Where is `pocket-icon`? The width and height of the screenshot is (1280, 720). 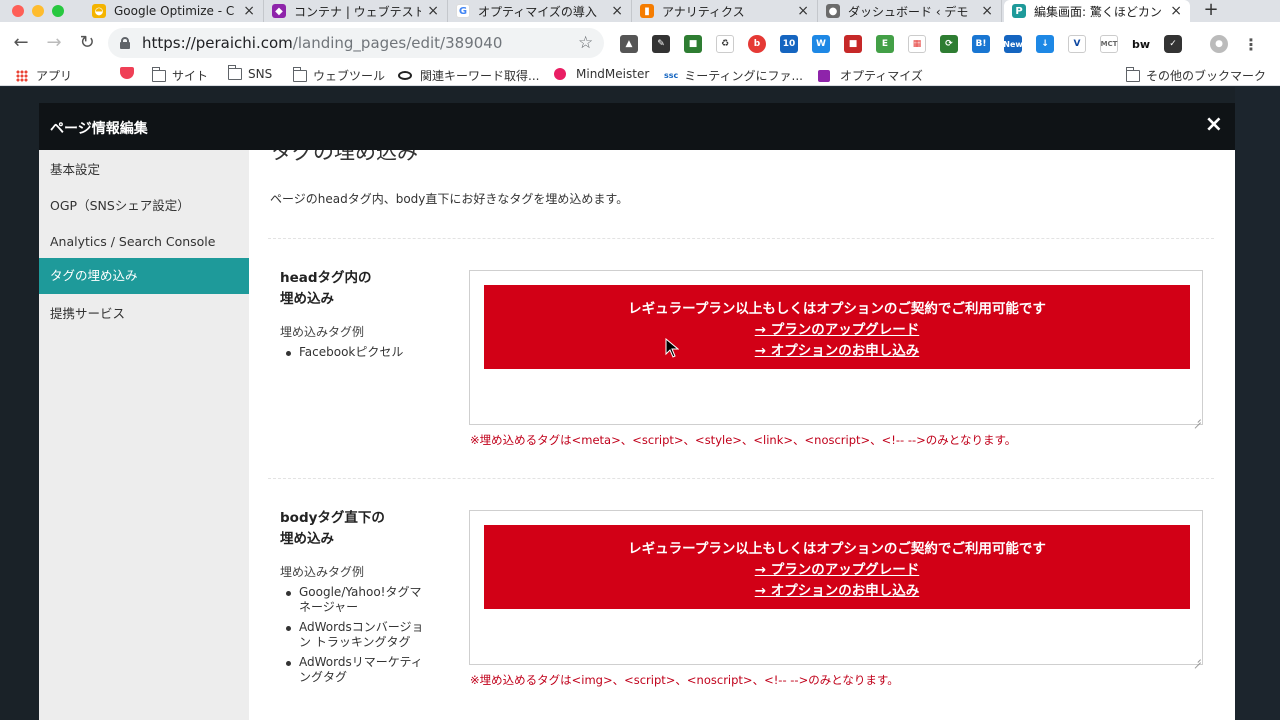 pocket-icon is located at coordinates (127, 73).